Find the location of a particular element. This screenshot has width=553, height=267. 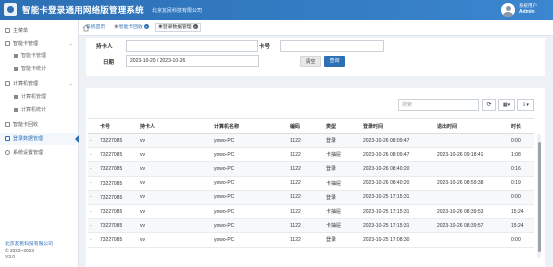

column-header: 退出时间 is located at coordinates (471, 126).